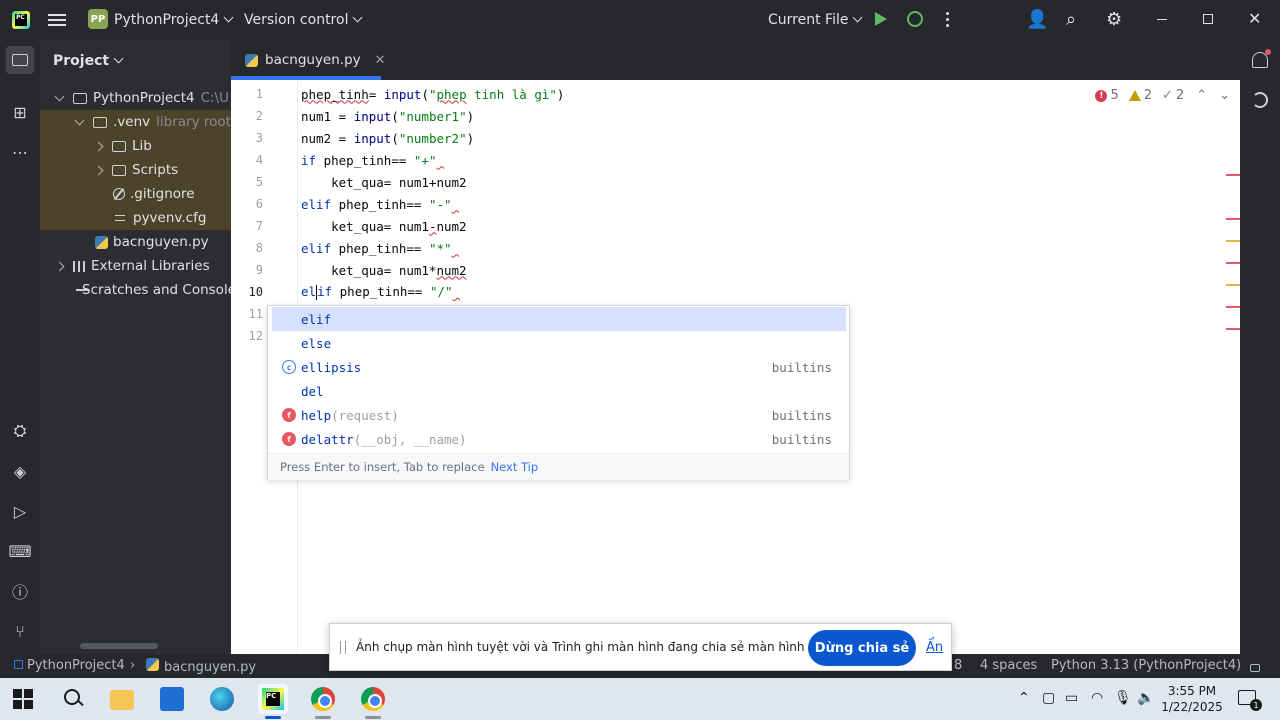 This screenshot has width=1280, height=720. What do you see at coordinates (369, 160) in the screenshot?
I see `code-text: if phep_tinh== "+"` at bounding box center [369, 160].